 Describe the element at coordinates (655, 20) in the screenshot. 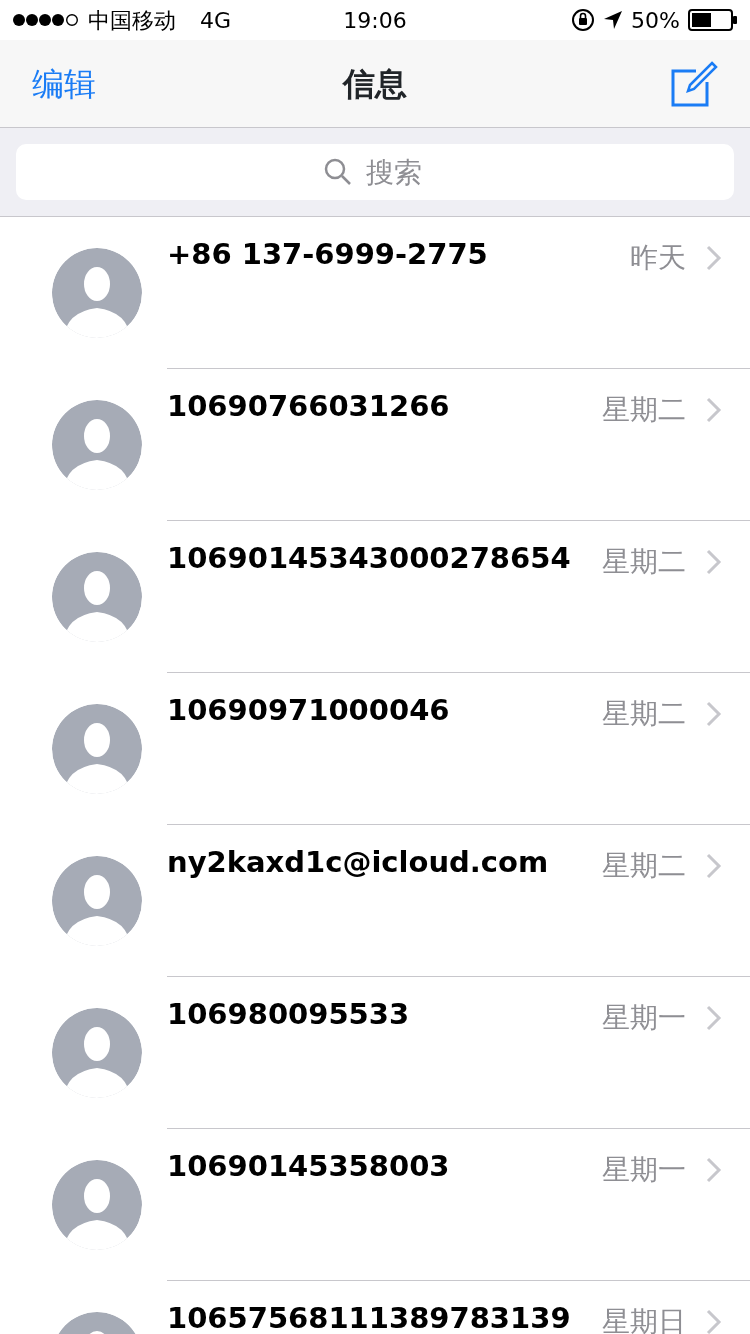

I see `battery-percent: 50%` at that location.